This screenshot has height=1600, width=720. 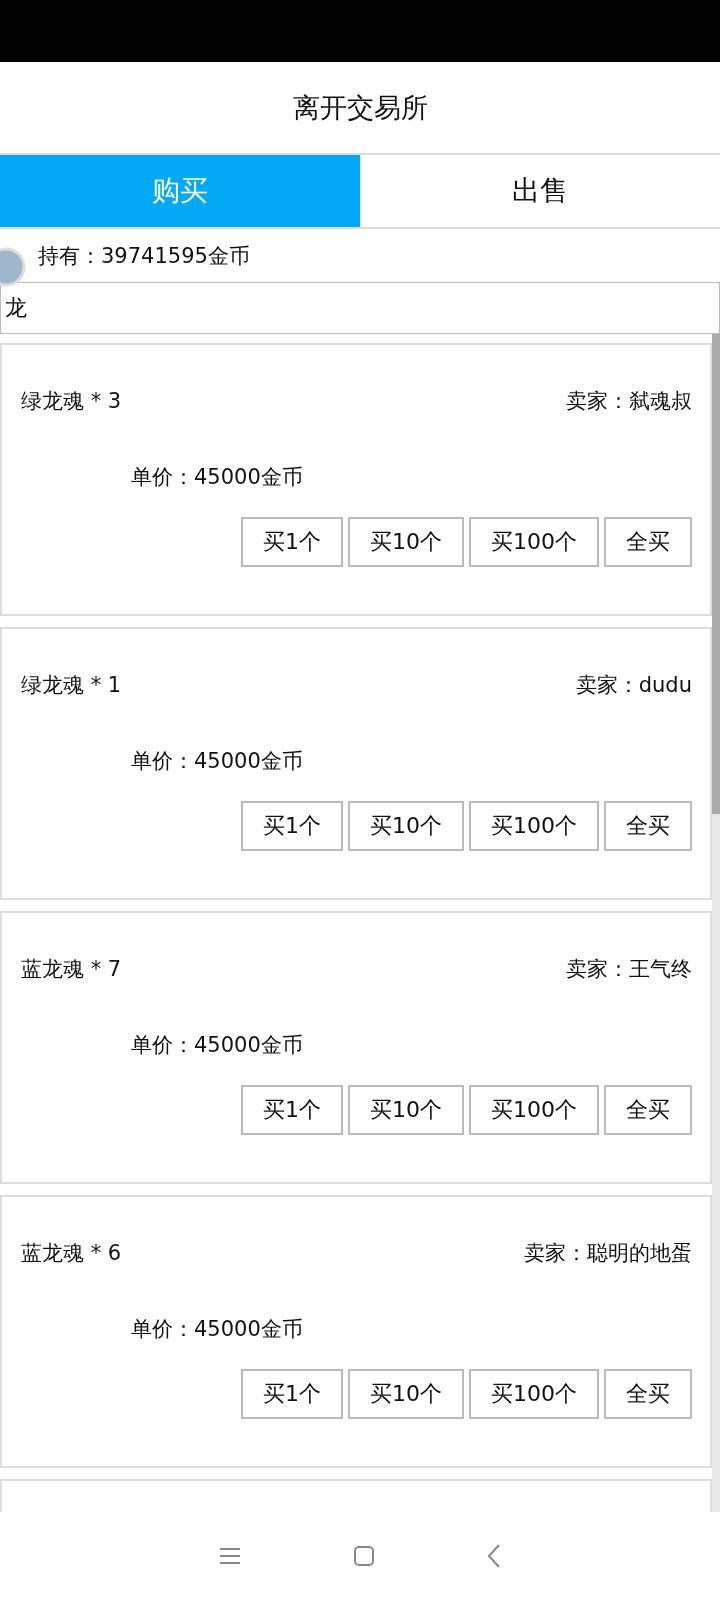 What do you see at coordinates (716, 923) in the screenshot?
I see `scrollbar` at bounding box center [716, 923].